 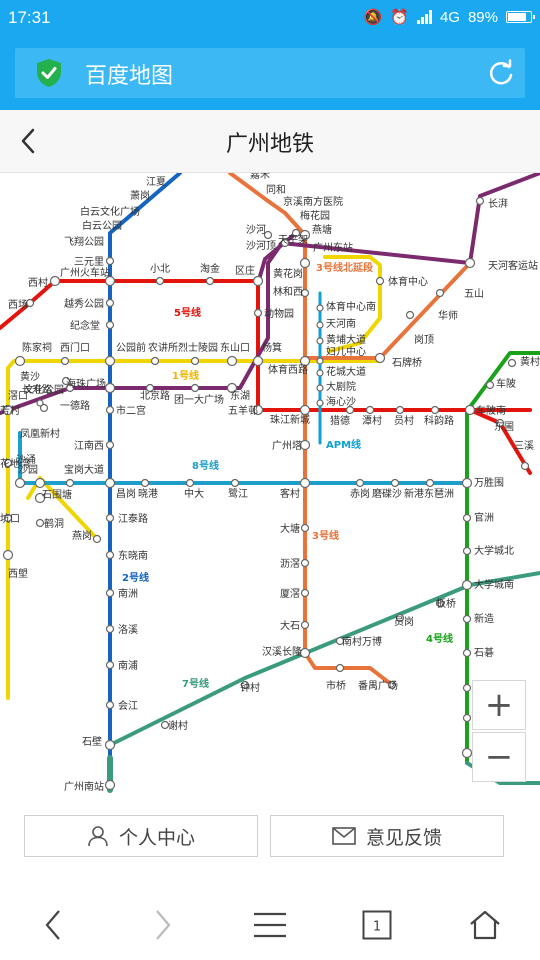 I want to click on station-label: 五羊邨, so click(x=243, y=410).